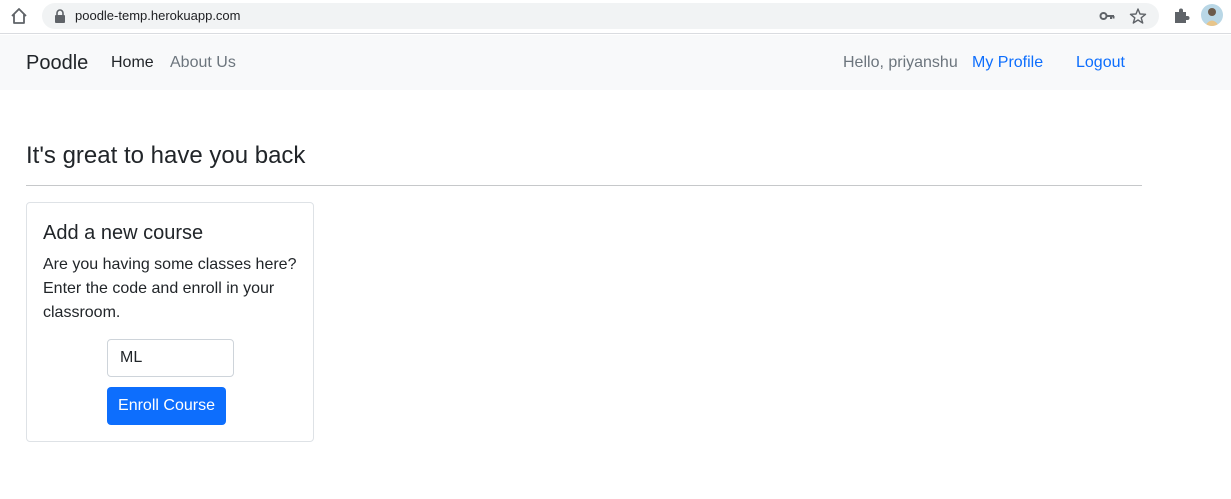  I want to click on nav-about-link: About Us, so click(203, 63).